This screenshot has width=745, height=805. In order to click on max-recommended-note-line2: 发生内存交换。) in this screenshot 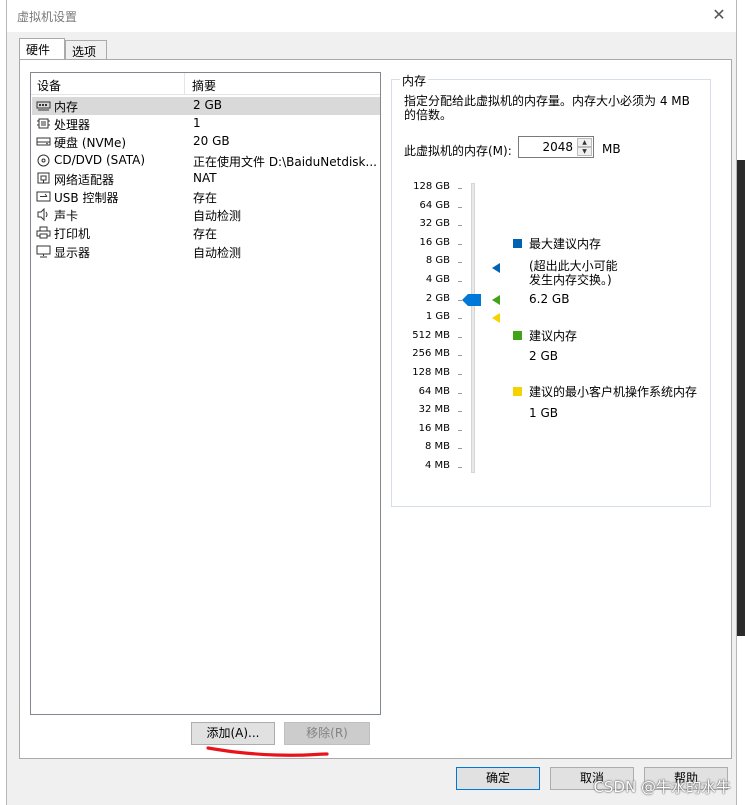, I will do `click(570, 280)`.